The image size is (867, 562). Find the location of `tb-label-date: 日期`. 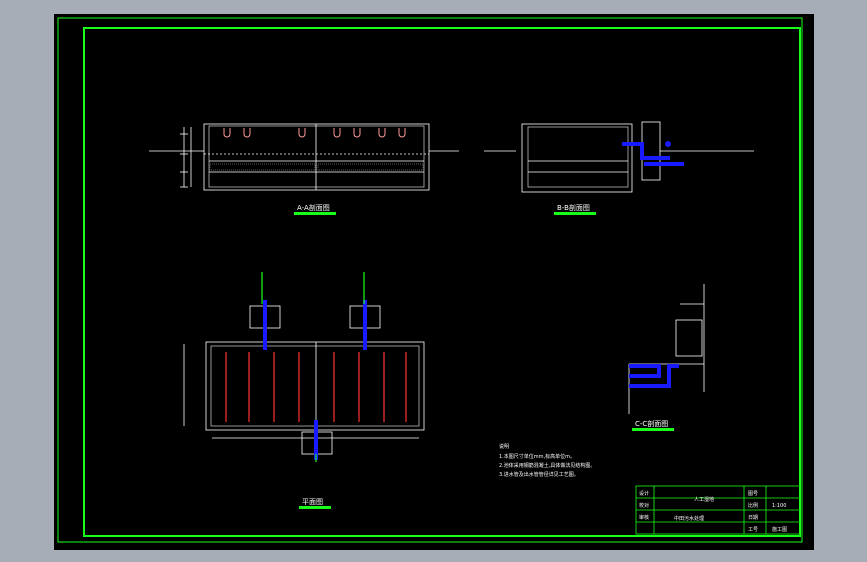

tb-label-date: 日期 is located at coordinates (753, 518).